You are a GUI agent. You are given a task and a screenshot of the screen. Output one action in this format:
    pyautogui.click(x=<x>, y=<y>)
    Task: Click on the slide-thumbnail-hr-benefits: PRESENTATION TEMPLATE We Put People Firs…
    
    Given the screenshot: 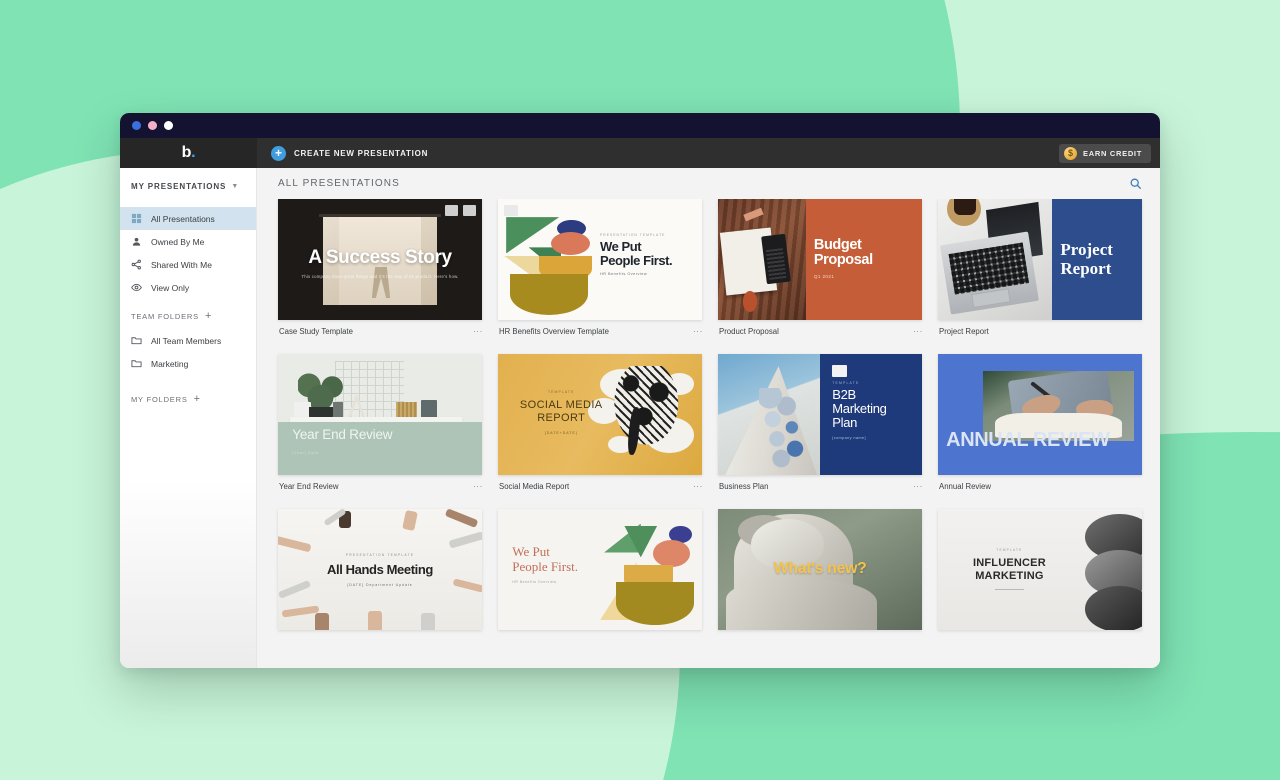 What is the action you would take?
    pyautogui.click(x=600, y=259)
    